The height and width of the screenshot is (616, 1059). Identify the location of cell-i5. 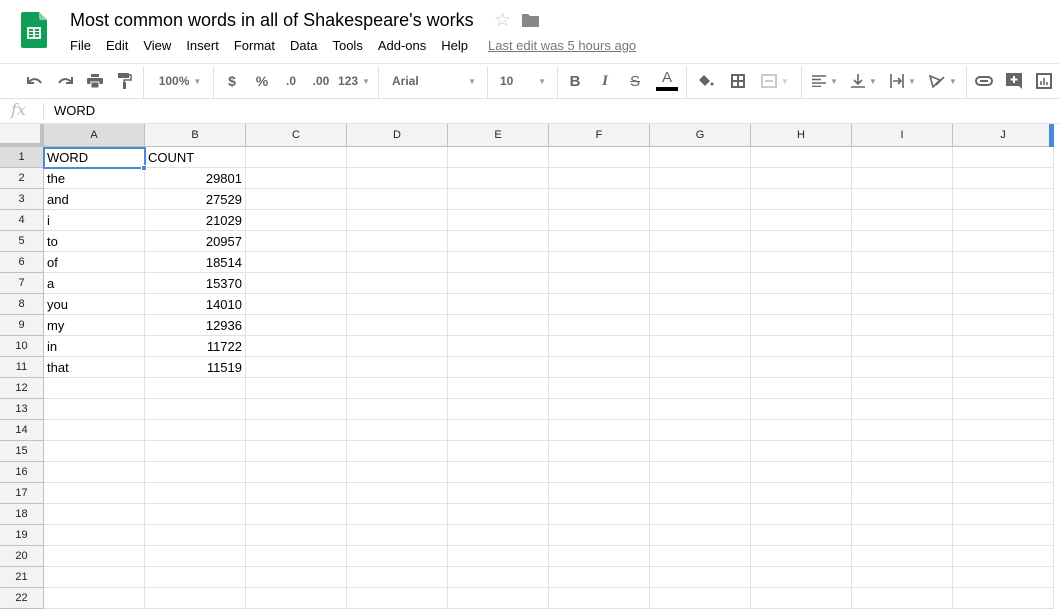
(902, 241).